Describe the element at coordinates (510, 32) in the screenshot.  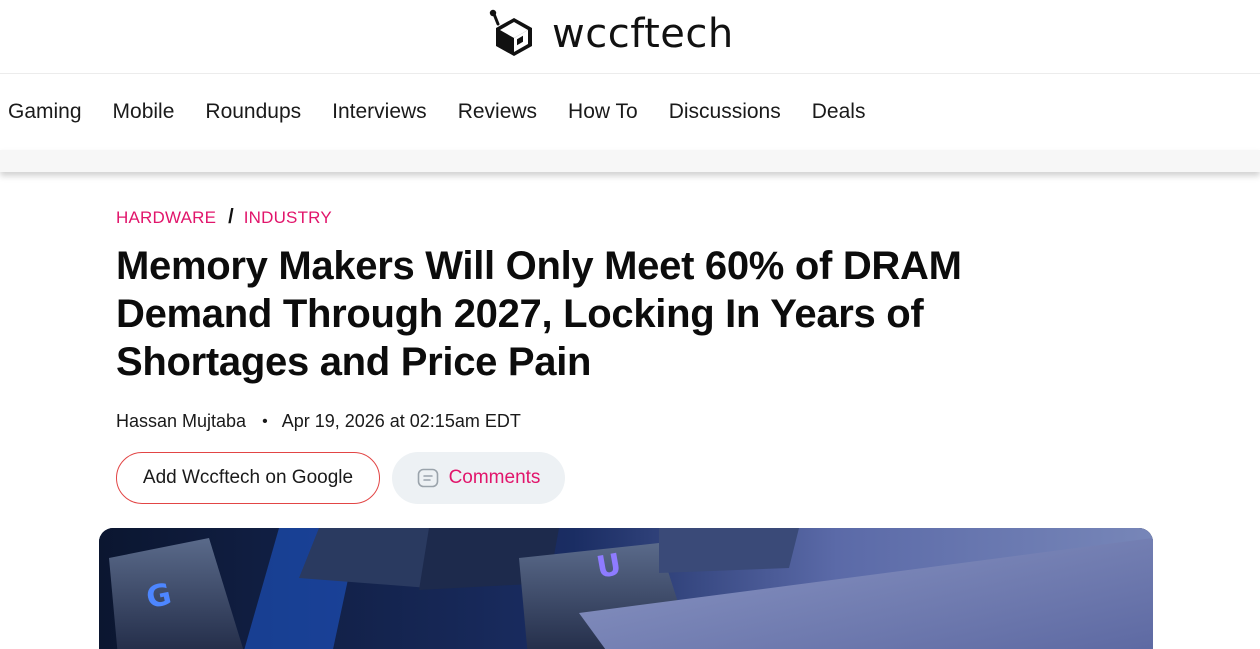
I see `wccftech-robot-logo-icon` at that location.